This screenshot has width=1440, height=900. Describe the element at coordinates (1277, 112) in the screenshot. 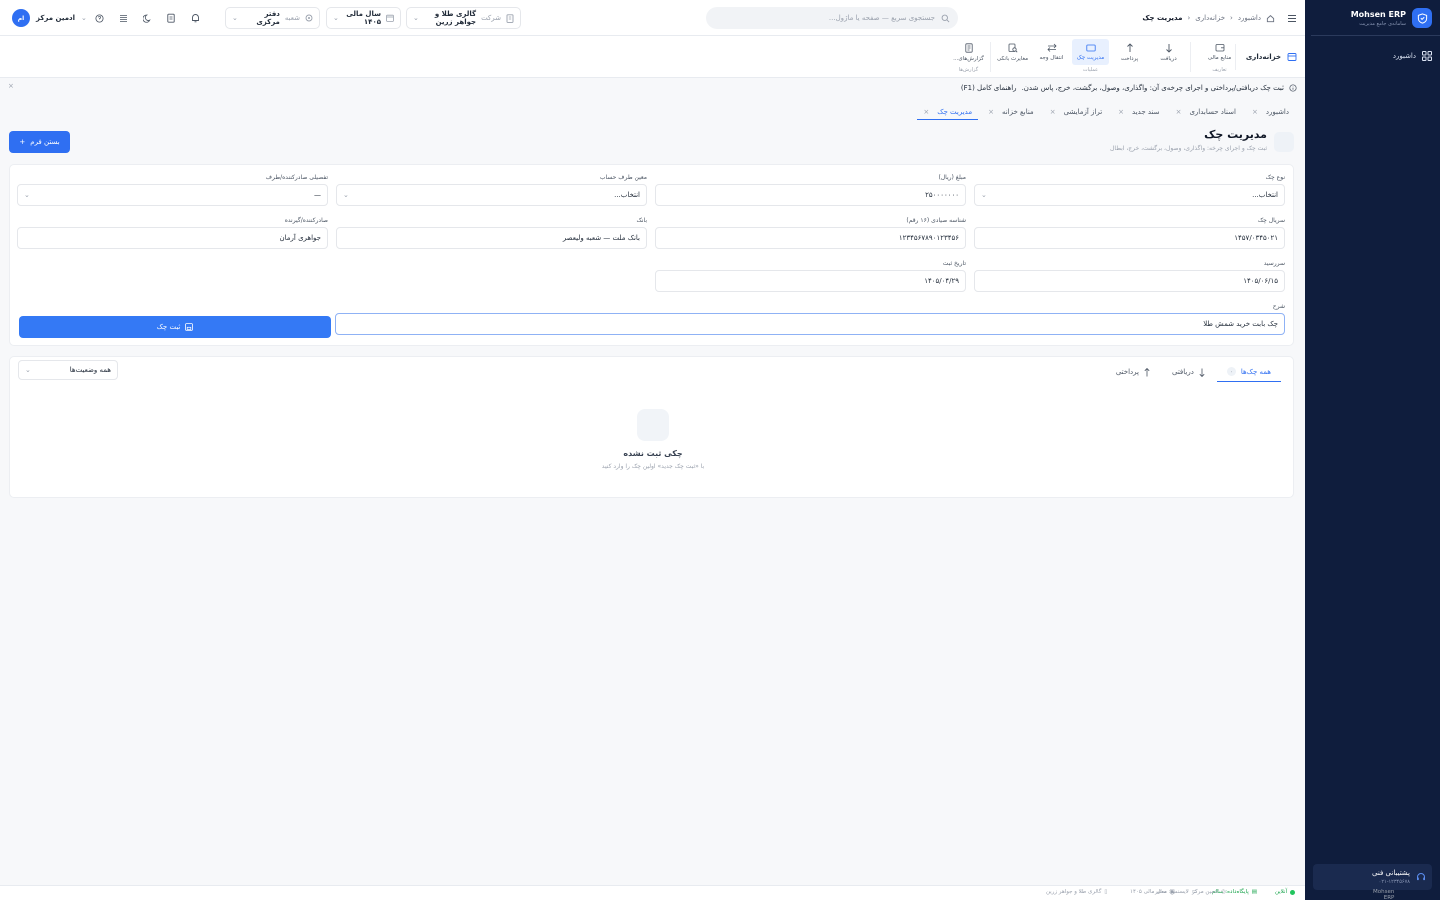

I see `tab-label: داشبورد` at that location.